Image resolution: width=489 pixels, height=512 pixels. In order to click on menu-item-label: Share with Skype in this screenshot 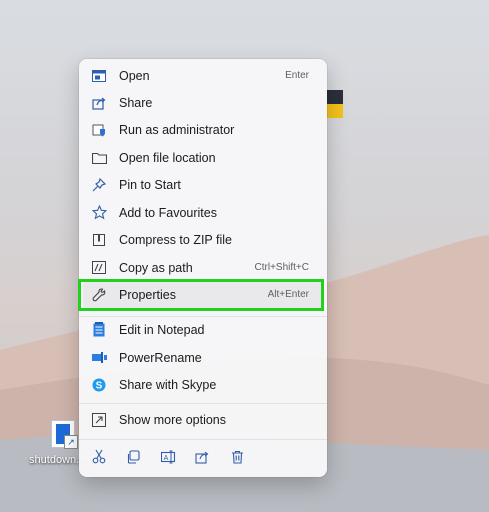, I will do `click(168, 384)`.